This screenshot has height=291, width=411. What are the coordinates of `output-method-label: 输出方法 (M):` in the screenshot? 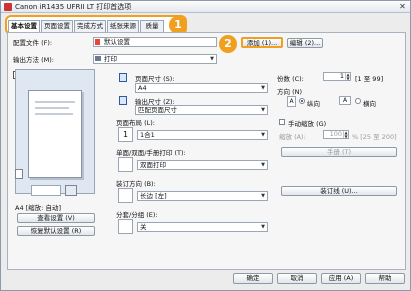 It's located at (33, 60).